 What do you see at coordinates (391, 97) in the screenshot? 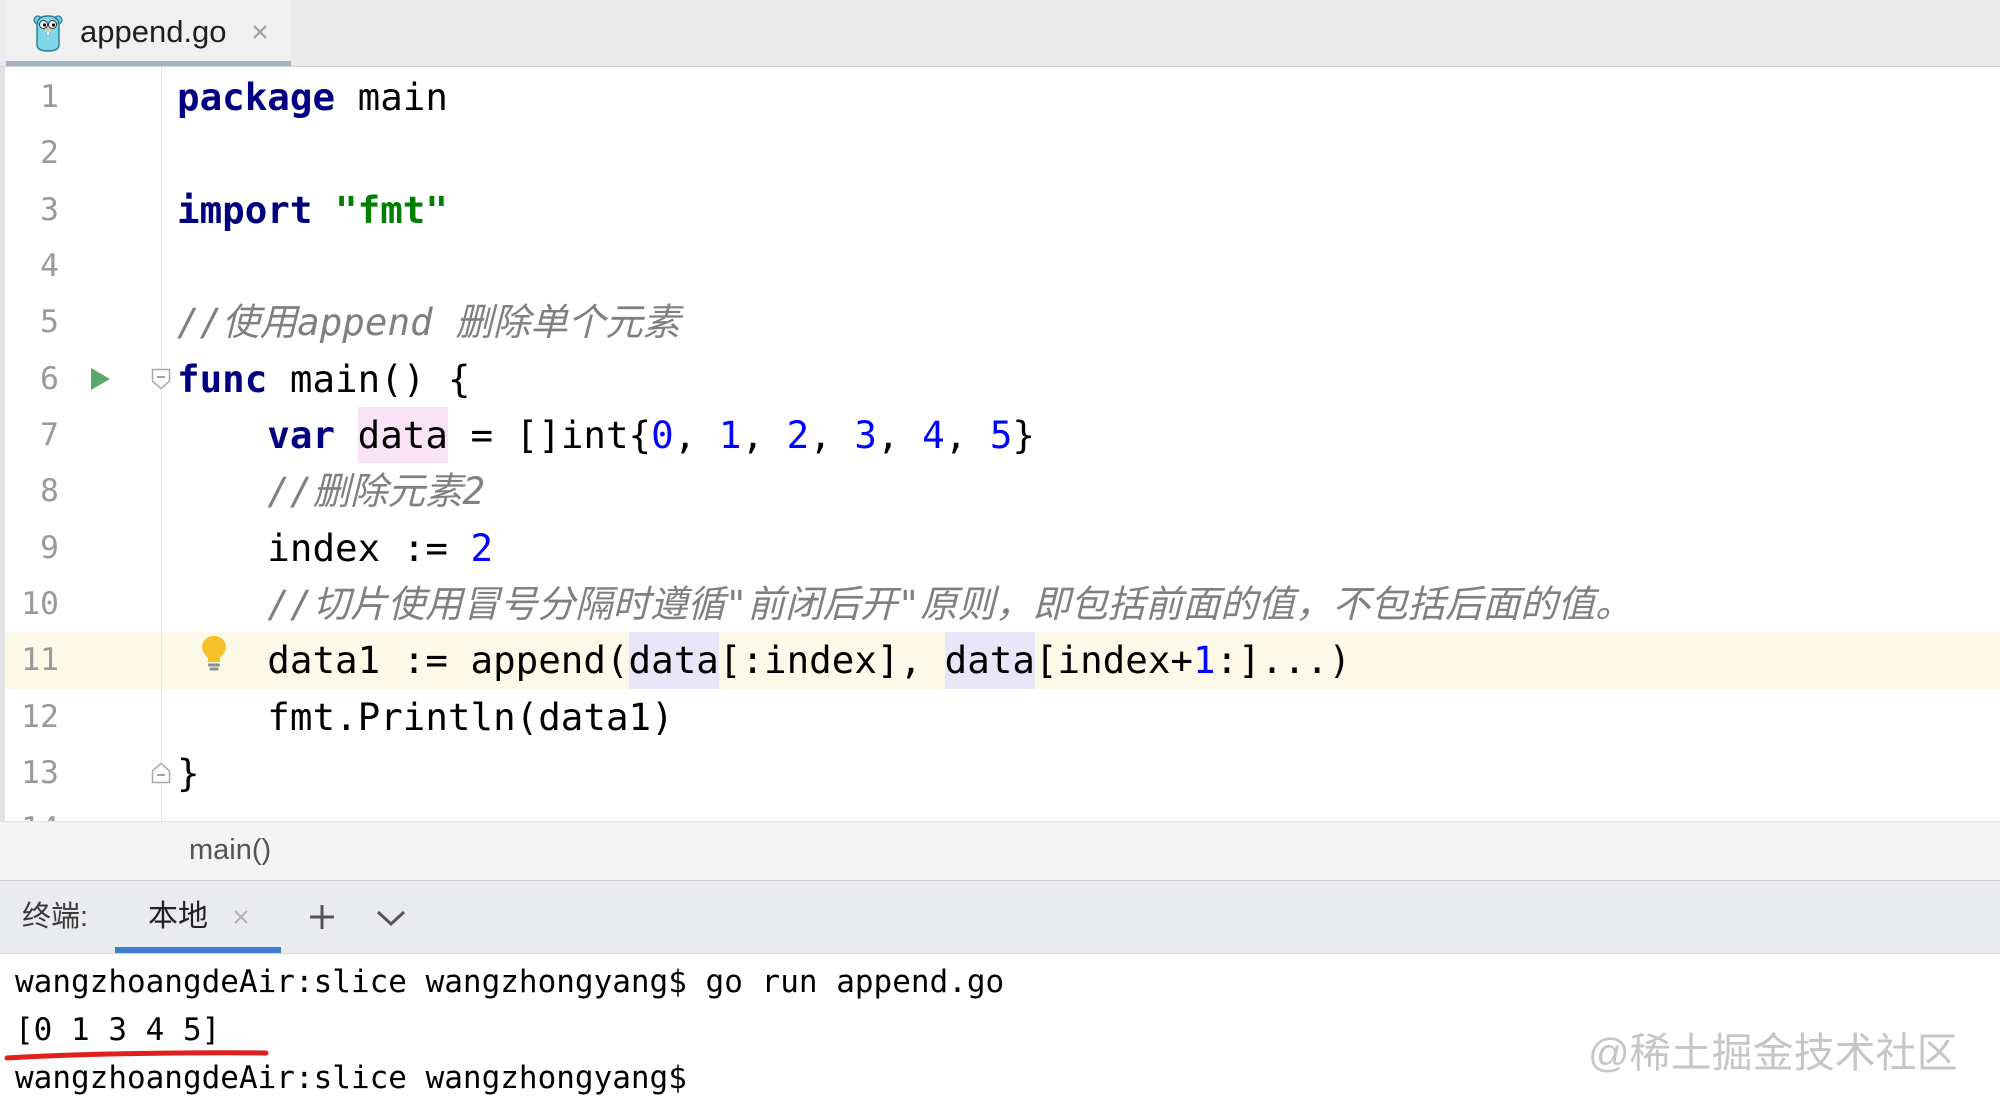
I see `text-token: main` at bounding box center [391, 97].